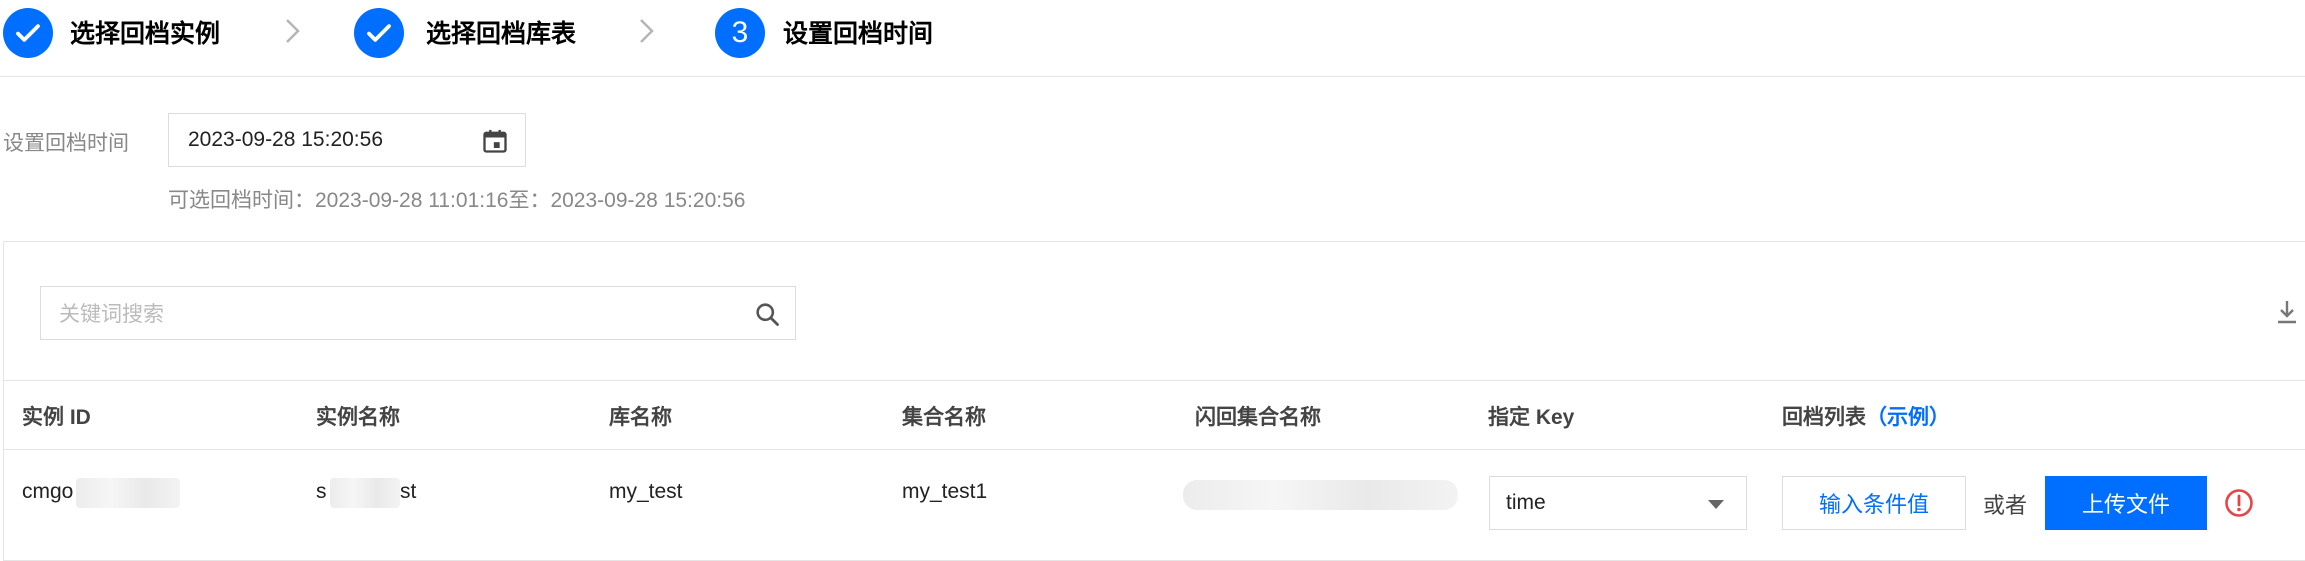  I want to click on step-1-done-icon, so click(28, 33).